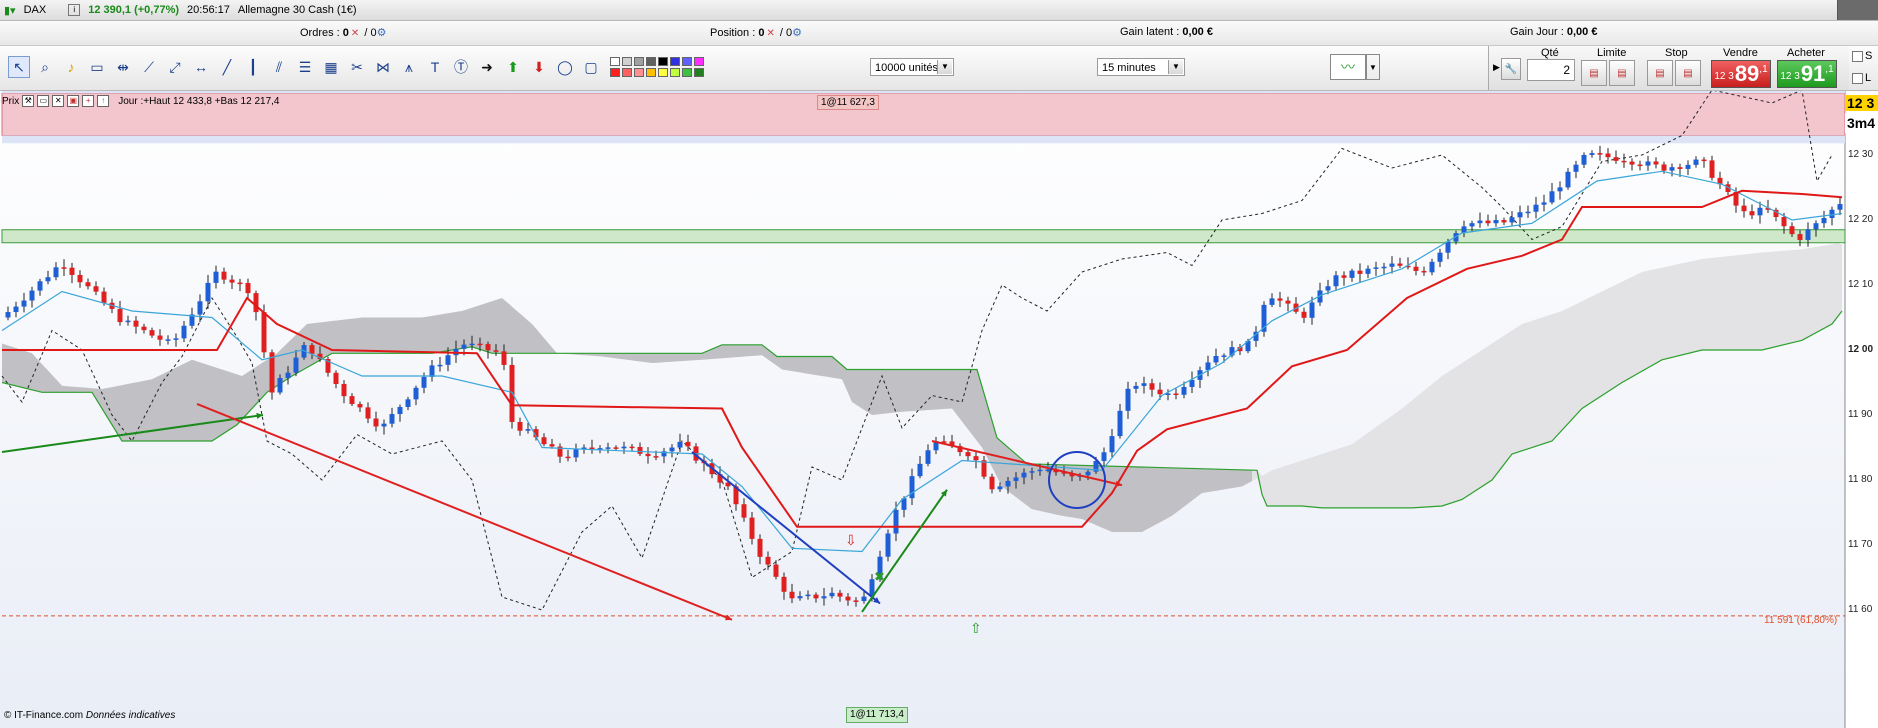 The width and height of the screenshot is (1878, 728). Describe the element at coordinates (591, 67) in the screenshot. I see `rectangle-tool-icon: ▢` at that location.